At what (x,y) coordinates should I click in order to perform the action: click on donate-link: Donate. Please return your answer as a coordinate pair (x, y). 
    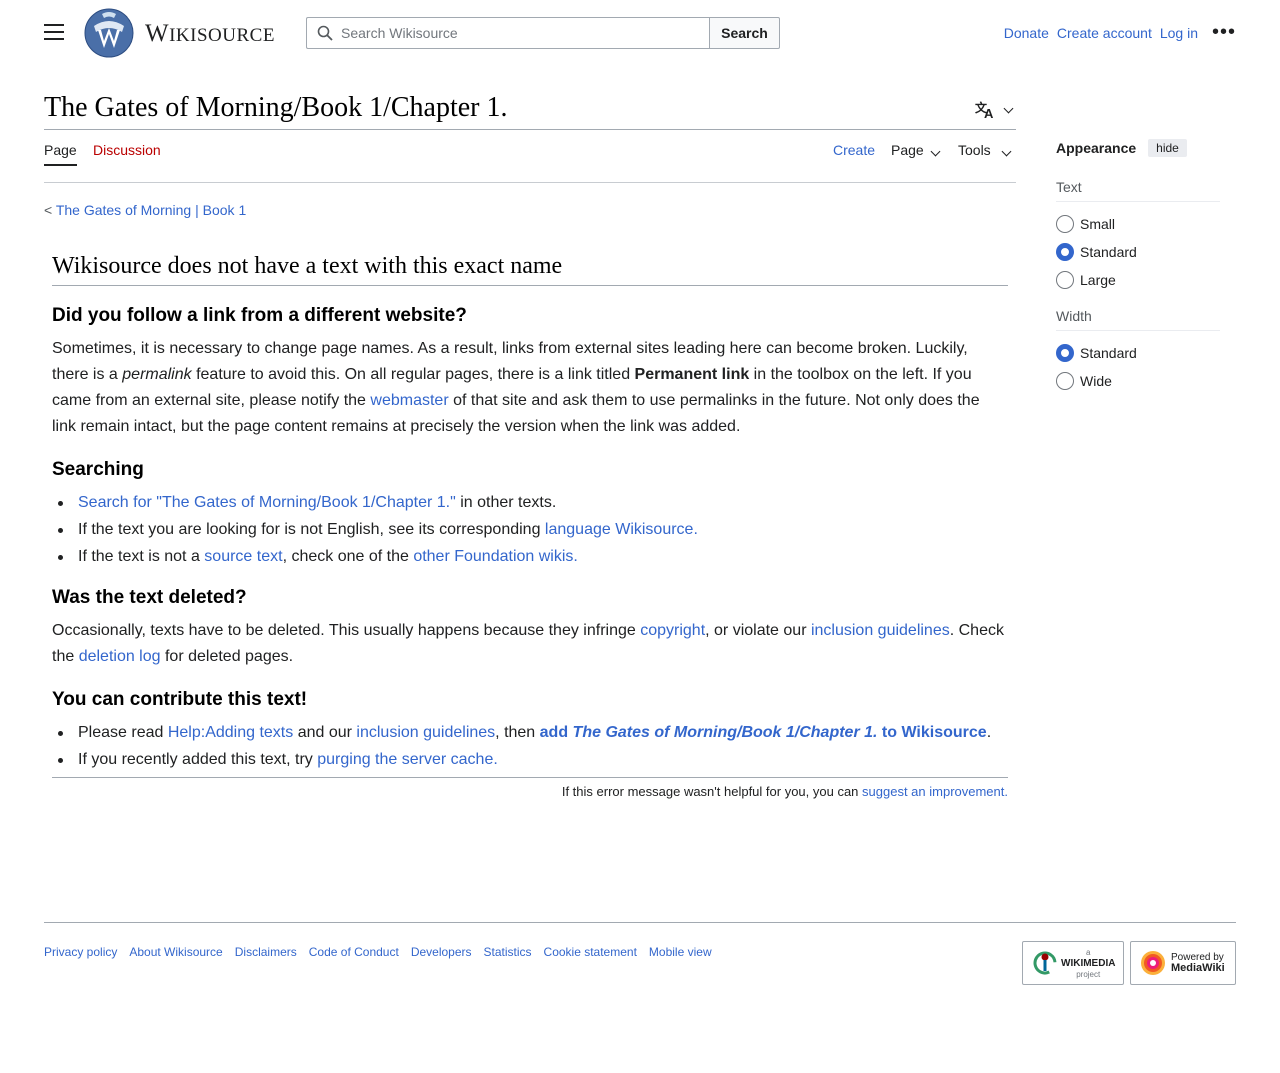
    Looking at the image, I should click on (1026, 33).